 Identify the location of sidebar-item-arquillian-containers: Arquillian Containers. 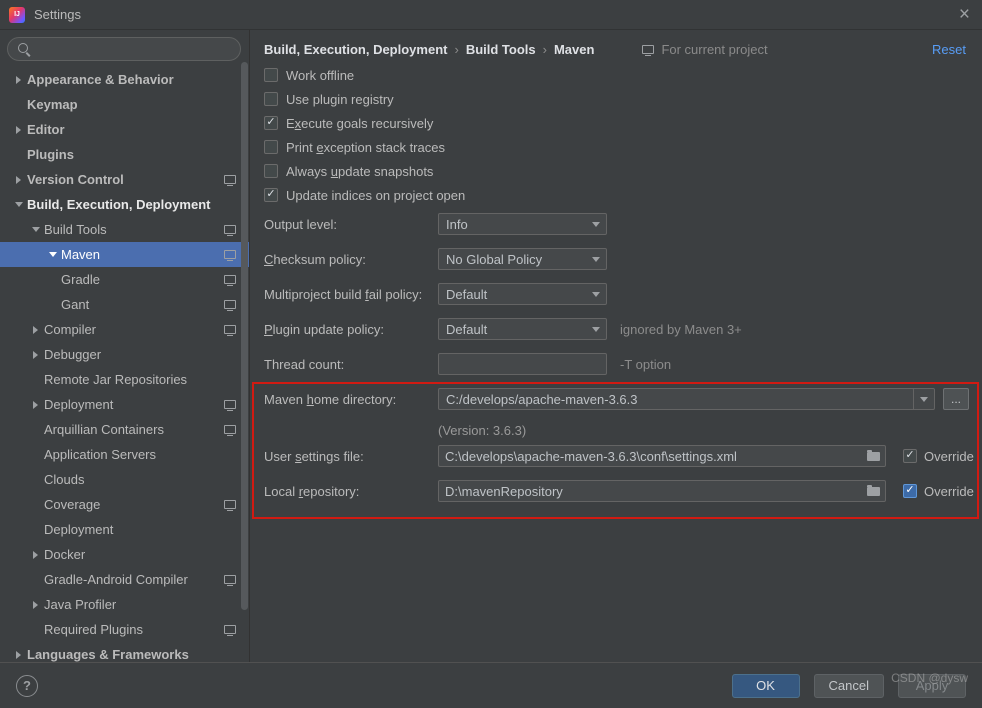
(124, 429).